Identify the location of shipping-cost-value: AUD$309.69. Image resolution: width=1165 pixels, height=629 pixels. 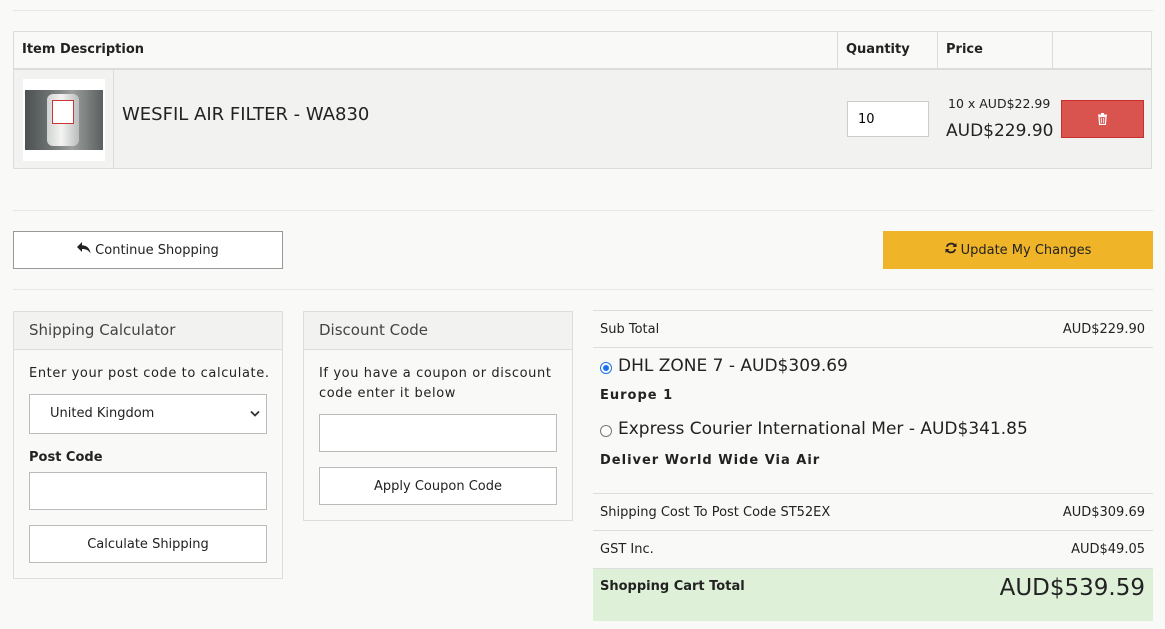
(1103, 512).